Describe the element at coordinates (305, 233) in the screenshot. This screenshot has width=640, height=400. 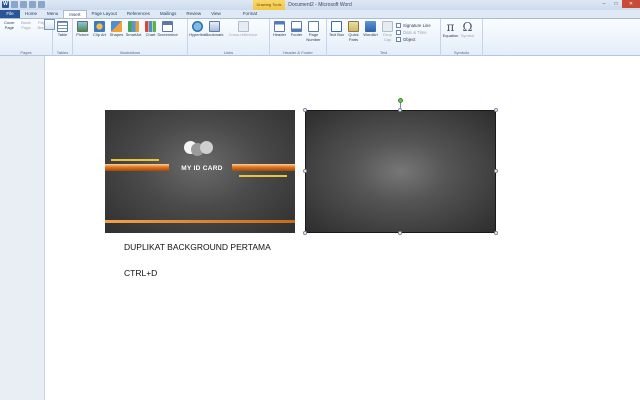
I see `resize-handle-sw` at that location.